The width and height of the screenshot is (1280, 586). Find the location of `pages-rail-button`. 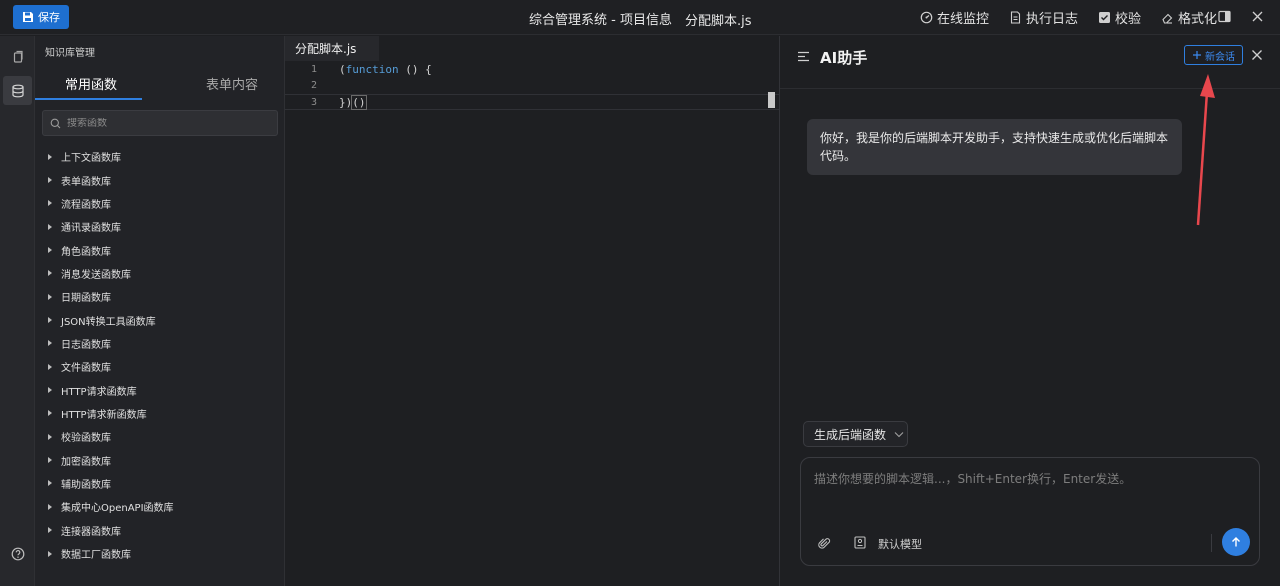

pages-rail-button is located at coordinates (17, 56).